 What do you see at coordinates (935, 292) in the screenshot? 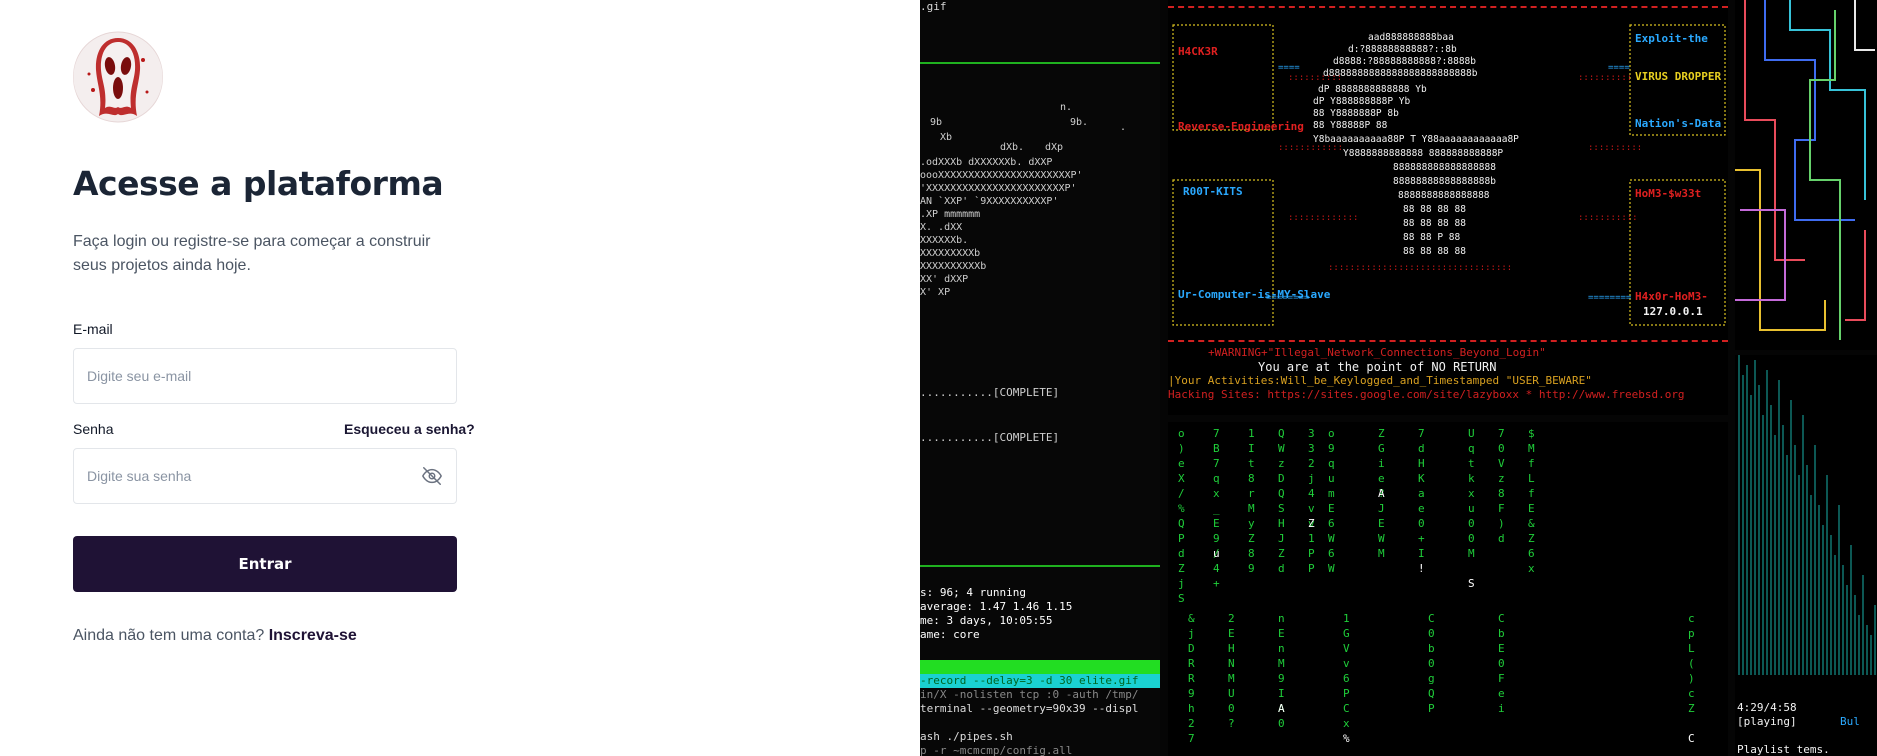
I see `svg-text: X' XP` at bounding box center [935, 292].